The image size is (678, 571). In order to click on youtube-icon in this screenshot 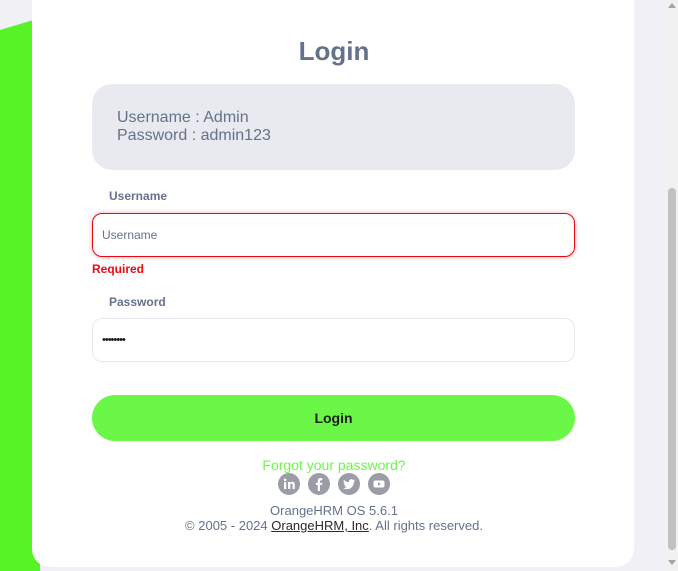, I will do `click(379, 484)`.